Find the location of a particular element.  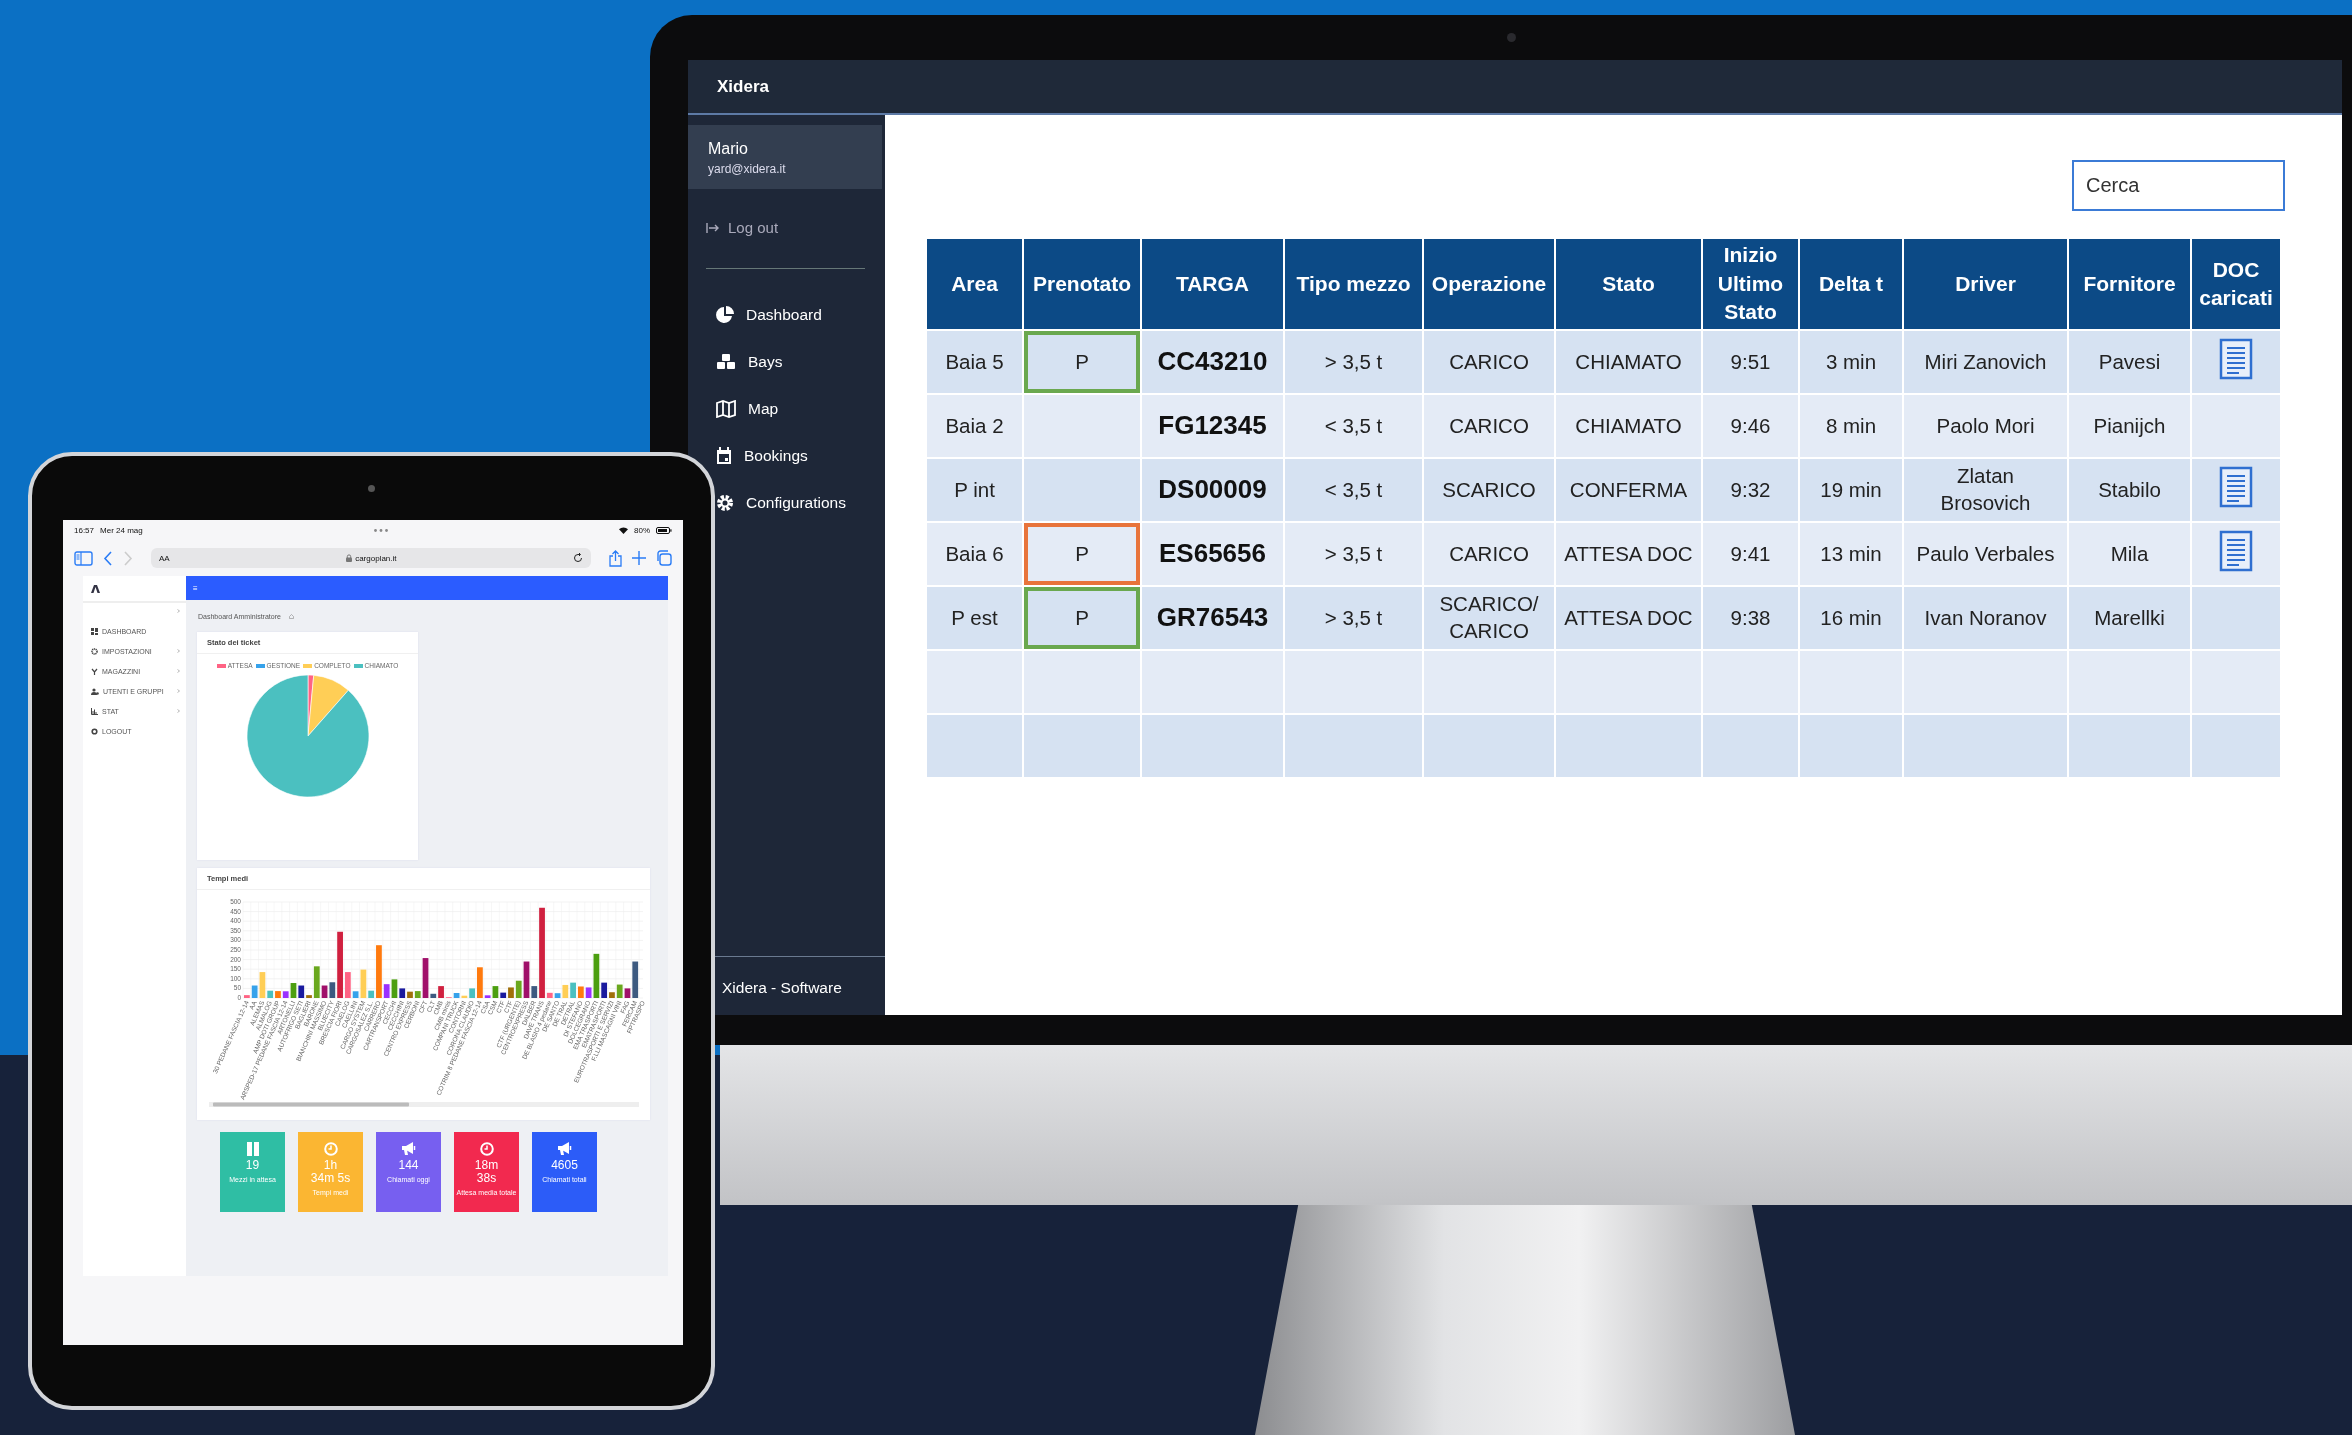

supplier-cell: Pianijch is located at coordinates (2129, 426).